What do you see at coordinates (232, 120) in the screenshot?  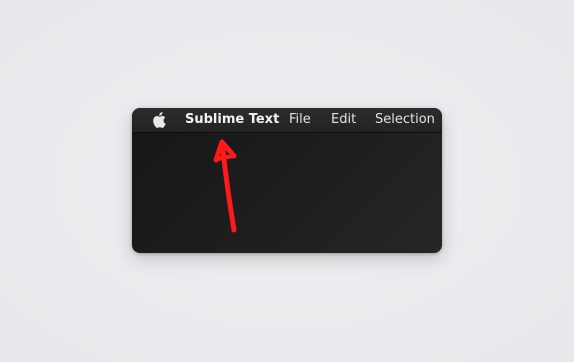 I see `menu-app-name: Sublime Text` at bounding box center [232, 120].